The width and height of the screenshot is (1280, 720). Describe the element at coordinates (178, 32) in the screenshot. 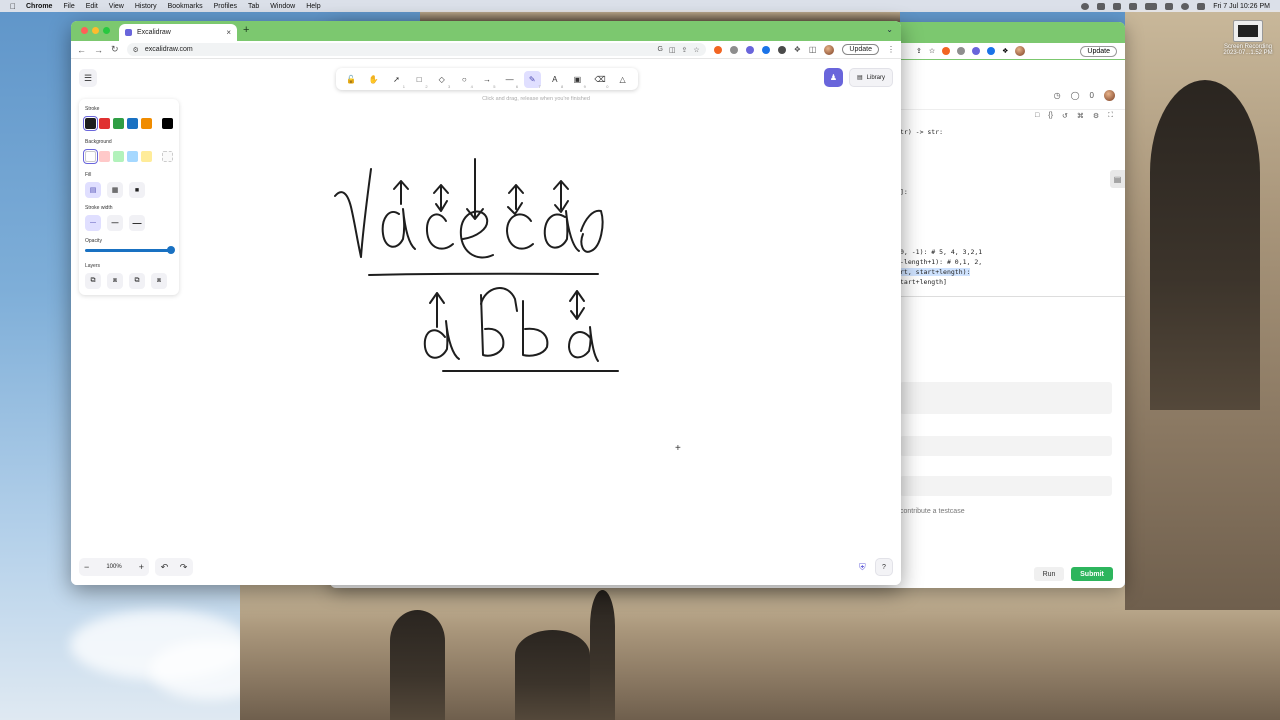

I see `tab-excalidraw: Excalidraw ×` at that location.